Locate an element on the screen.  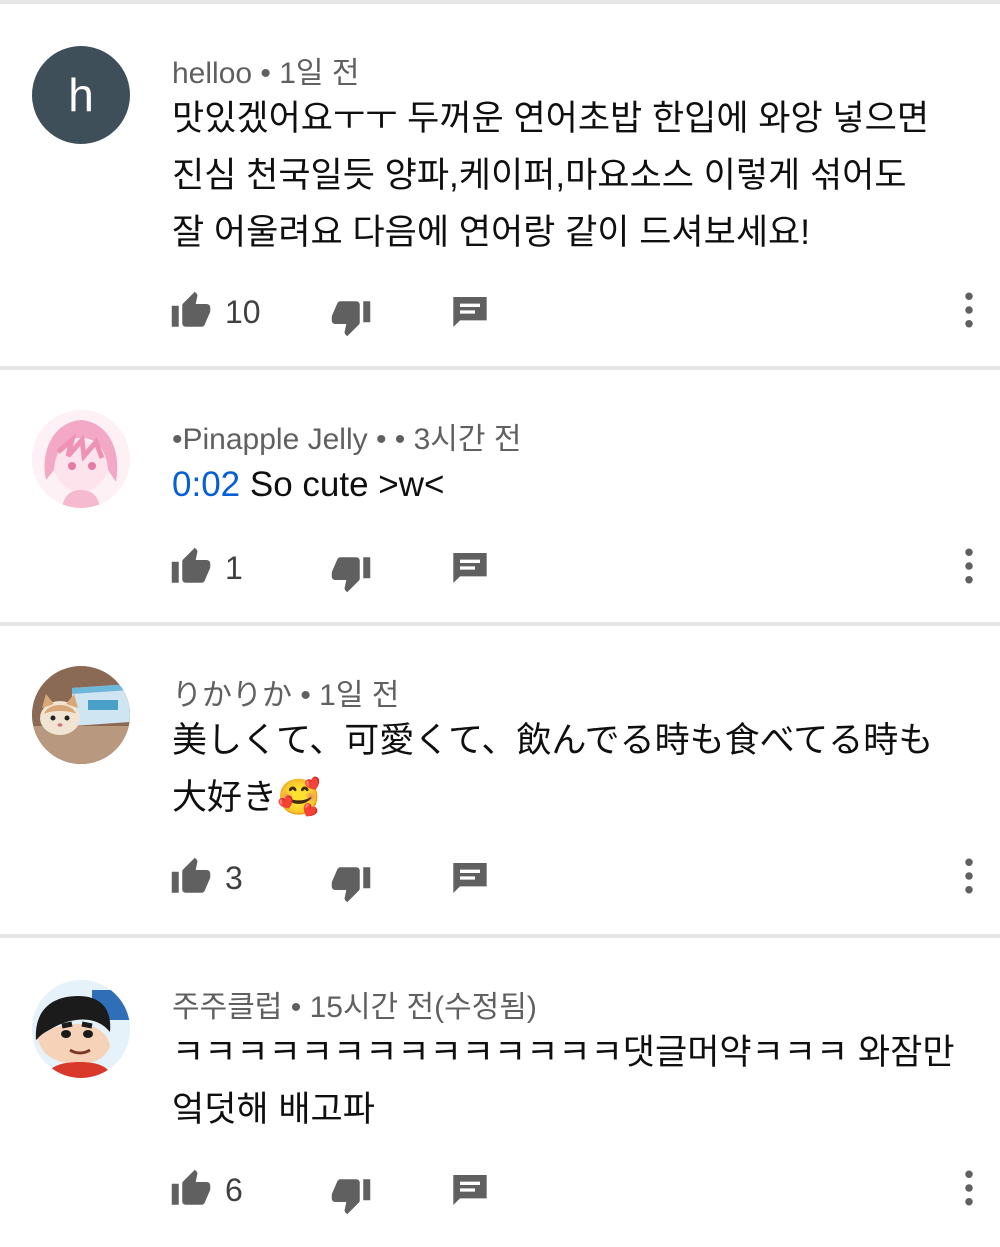
anime-girl-avatar-image is located at coordinates (81, 459).